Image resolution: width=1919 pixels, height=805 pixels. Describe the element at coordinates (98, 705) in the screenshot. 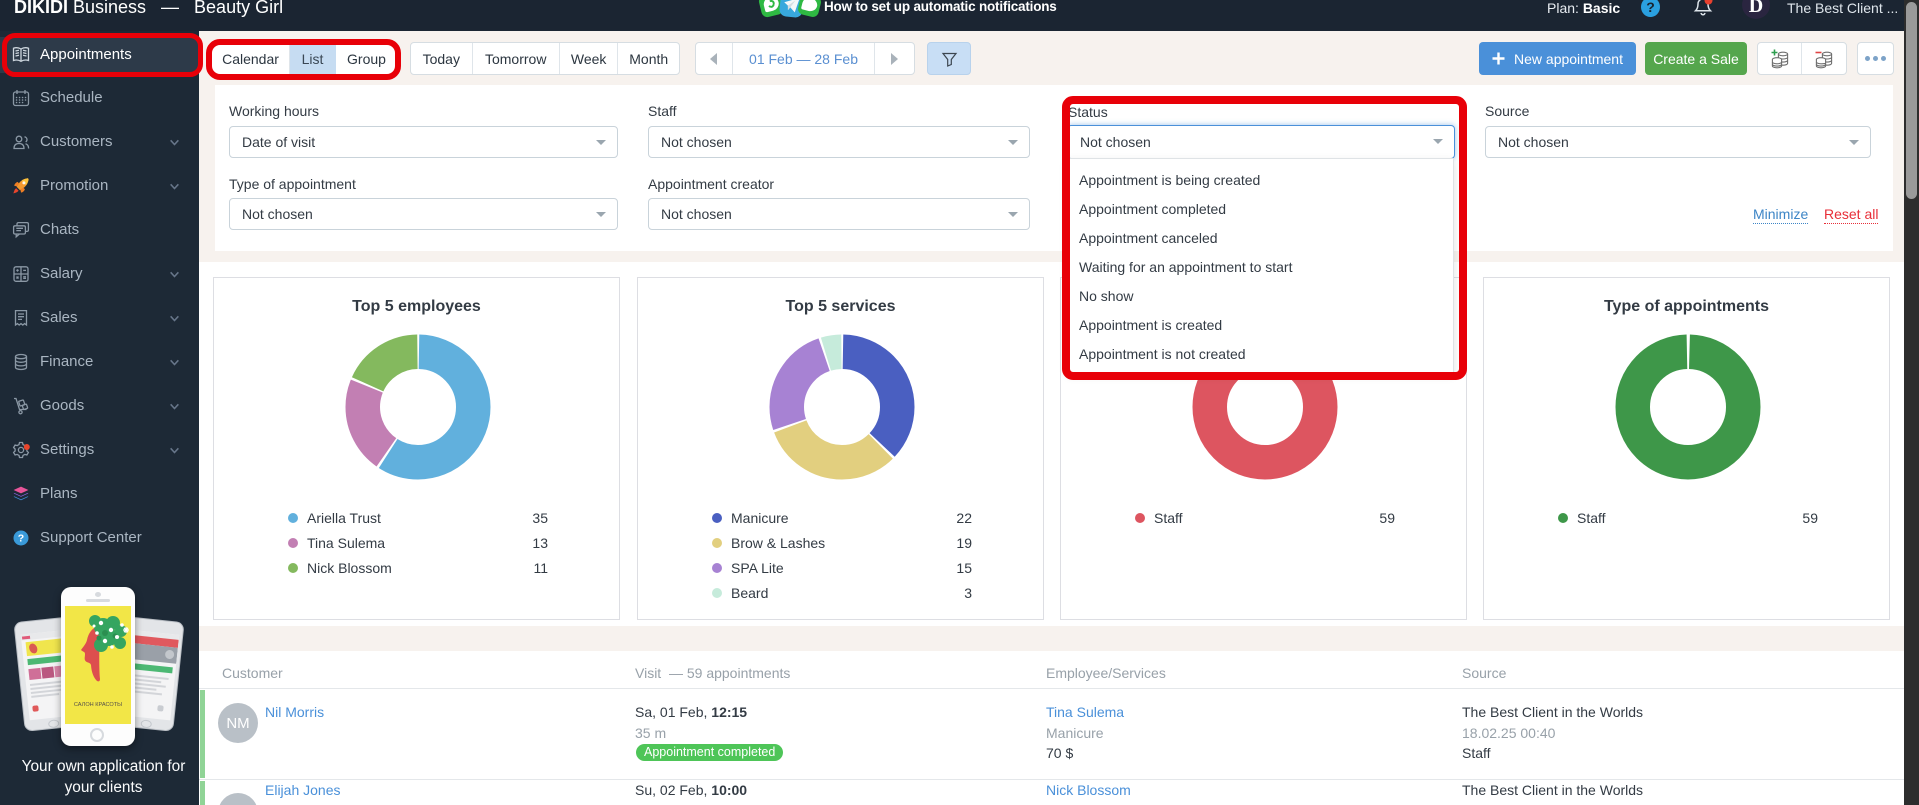

I see `svg-text: САЛОН КРАСОТЫ` at that location.